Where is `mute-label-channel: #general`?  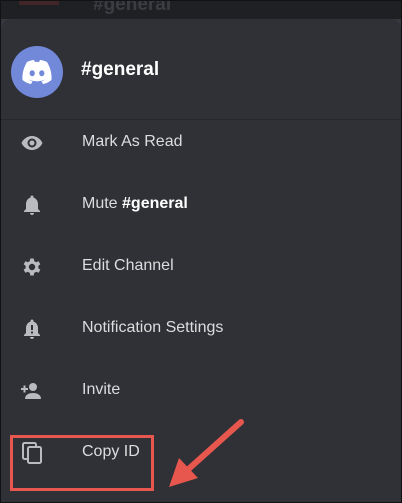 mute-label-channel: #general is located at coordinates (155, 203).